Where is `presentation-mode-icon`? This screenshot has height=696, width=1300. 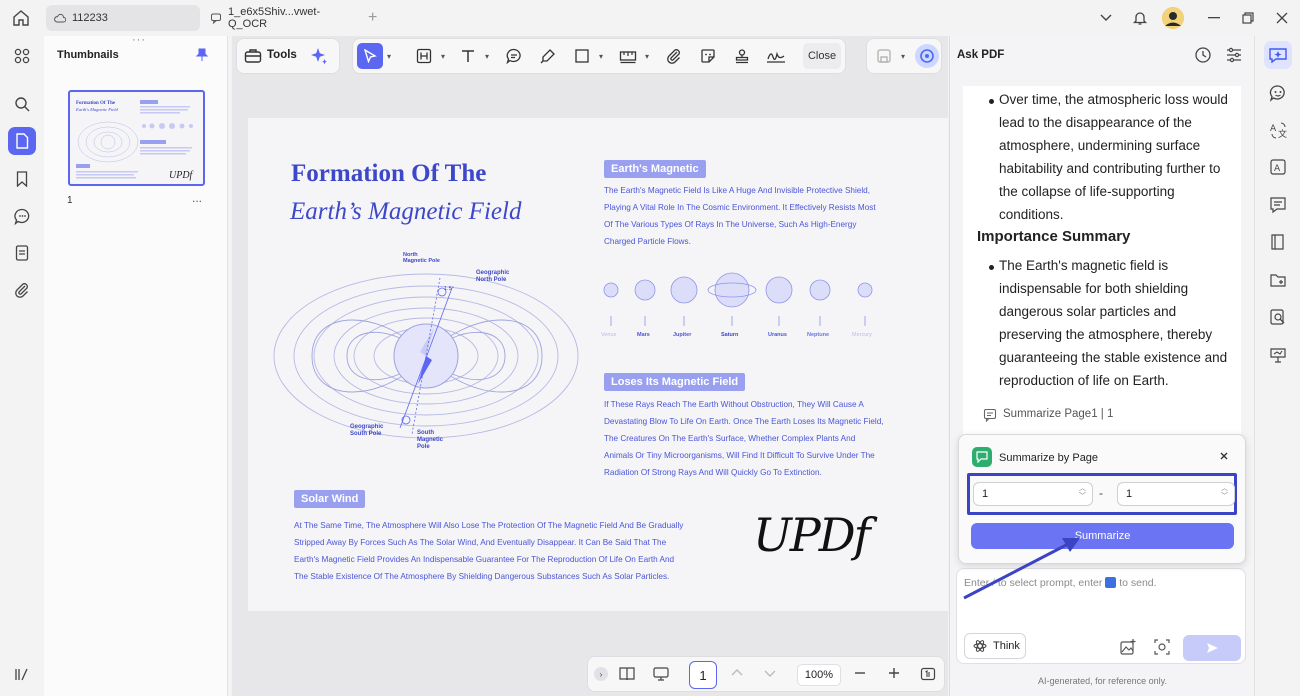
presentation-mode-icon is located at coordinates (661, 674).